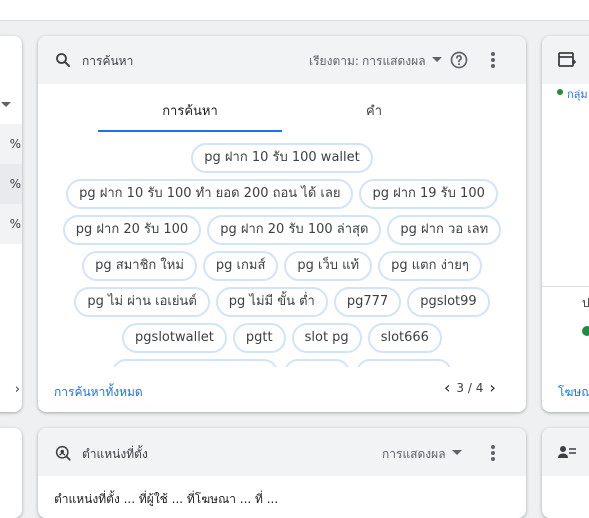  What do you see at coordinates (63, 60) in the screenshot?
I see `search-icon` at bounding box center [63, 60].